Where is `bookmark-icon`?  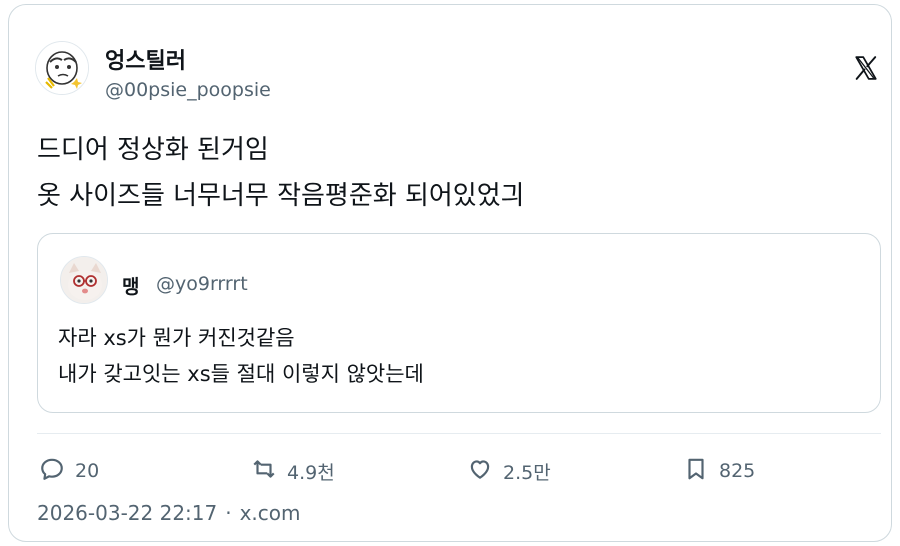 bookmark-icon is located at coordinates (696, 471).